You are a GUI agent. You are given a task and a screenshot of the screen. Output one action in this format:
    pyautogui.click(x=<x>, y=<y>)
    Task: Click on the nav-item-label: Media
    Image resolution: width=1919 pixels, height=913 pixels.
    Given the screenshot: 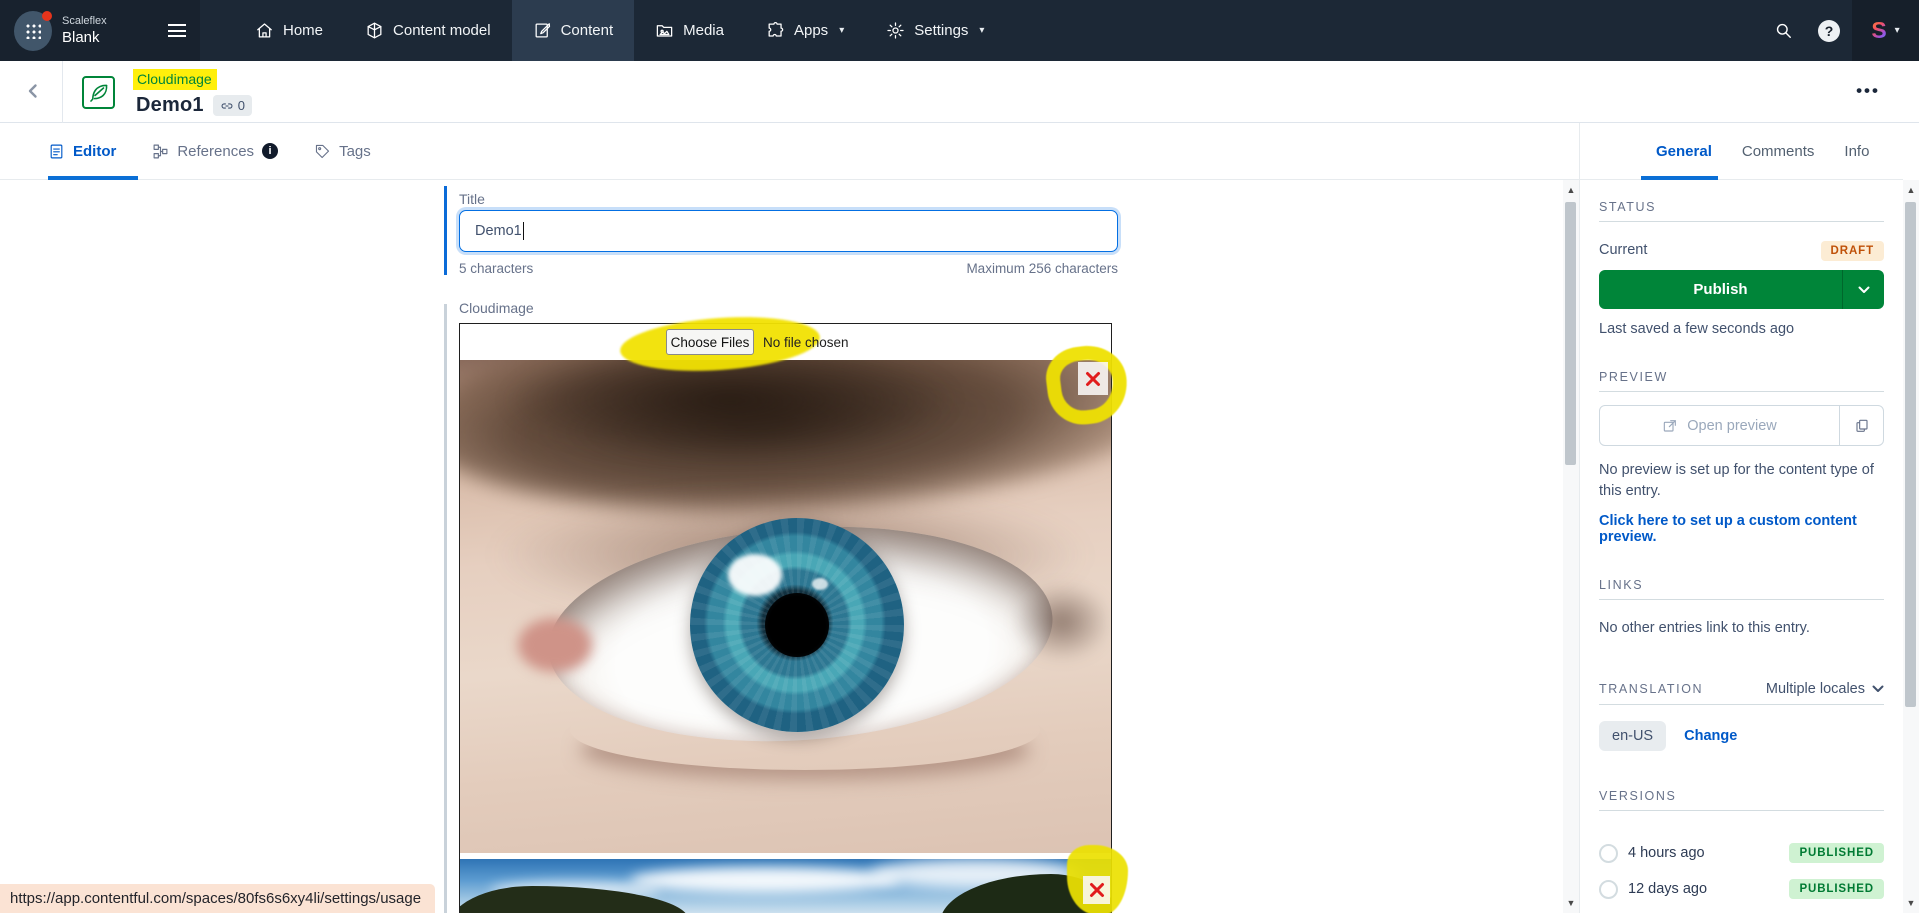 What is the action you would take?
    pyautogui.click(x=703, y=30)
    